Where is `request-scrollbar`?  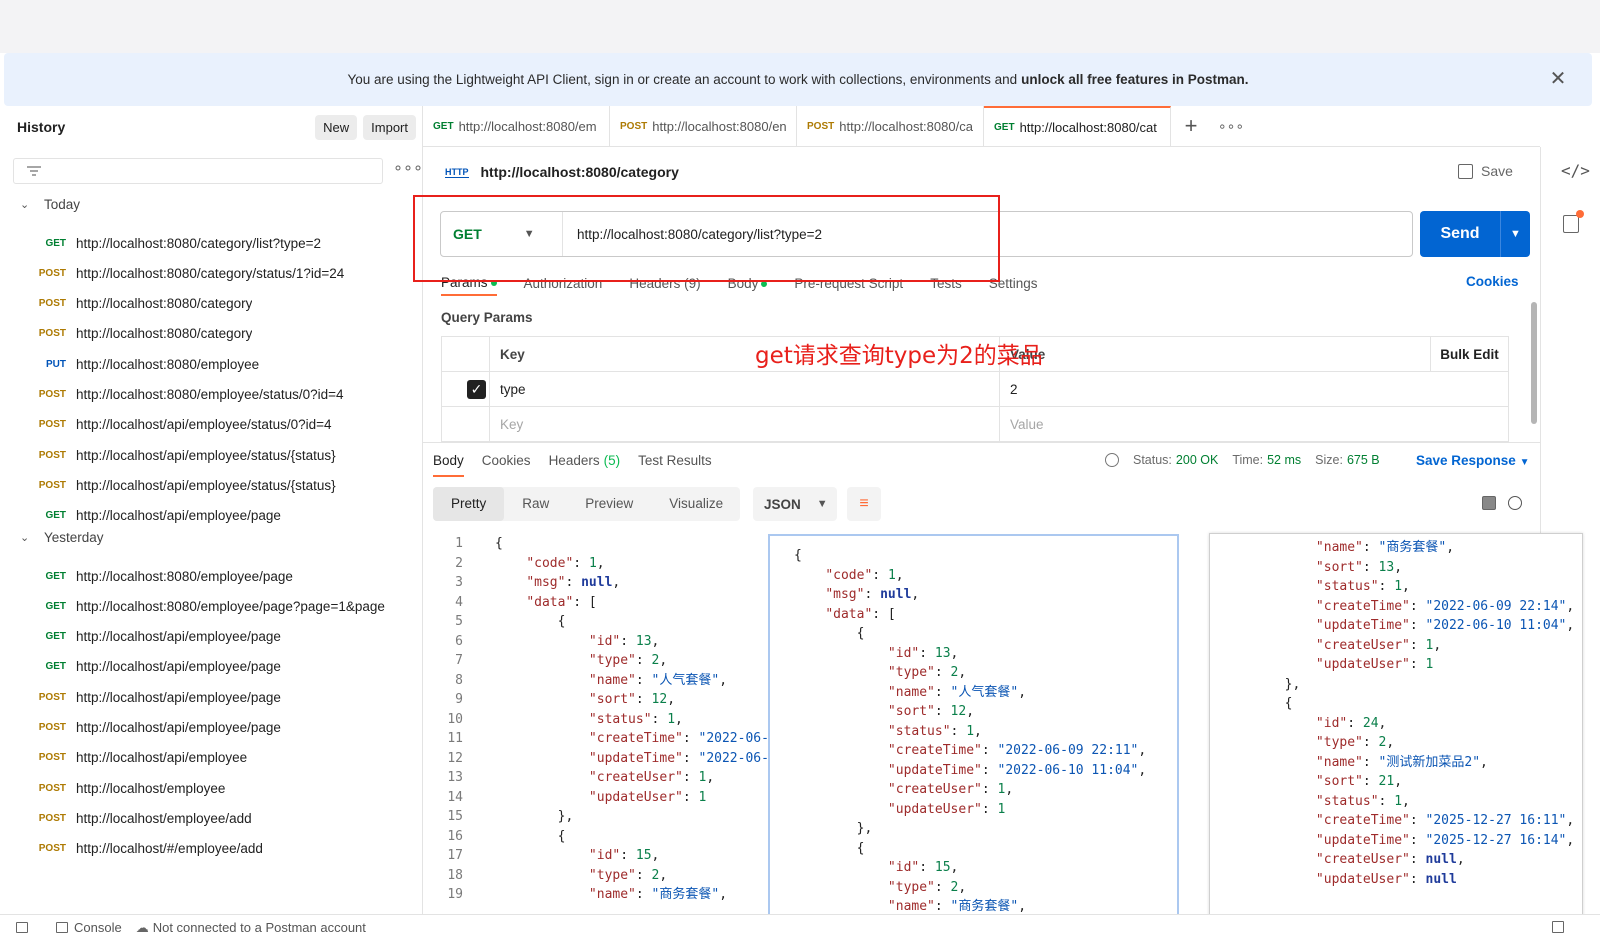
request-scrollbar is located at coordinates (1534, 363).